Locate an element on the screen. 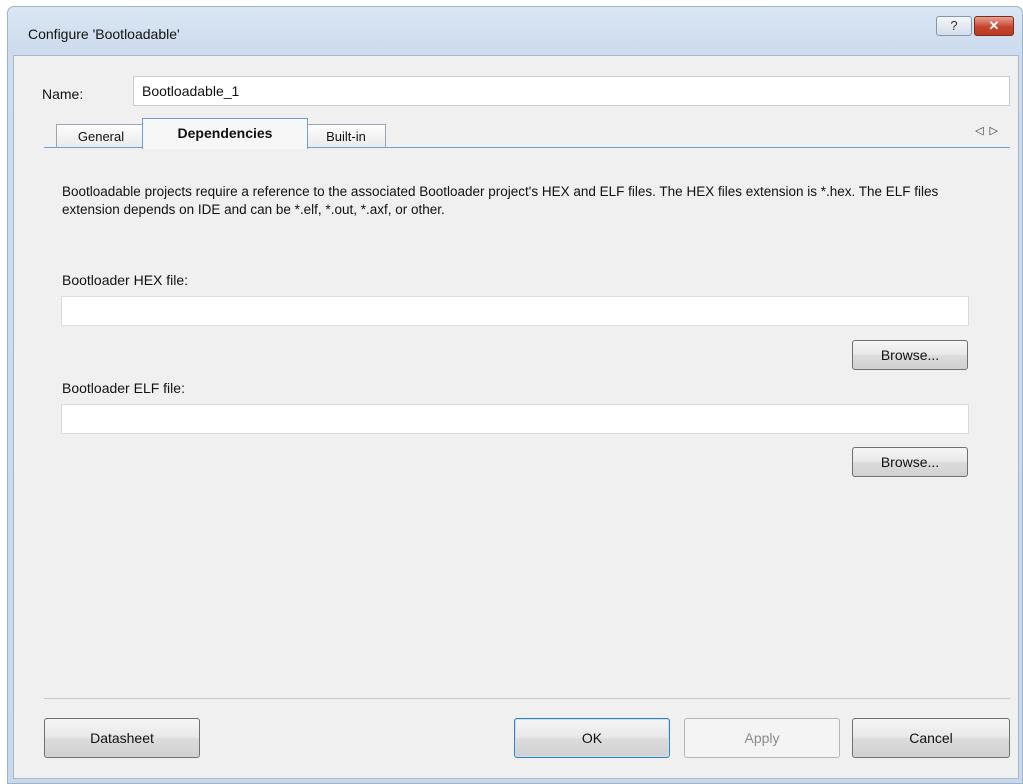 The height and width of the screenshot is (784, 1023). cancel-button: Cancel is located at coordinates (931, 738).